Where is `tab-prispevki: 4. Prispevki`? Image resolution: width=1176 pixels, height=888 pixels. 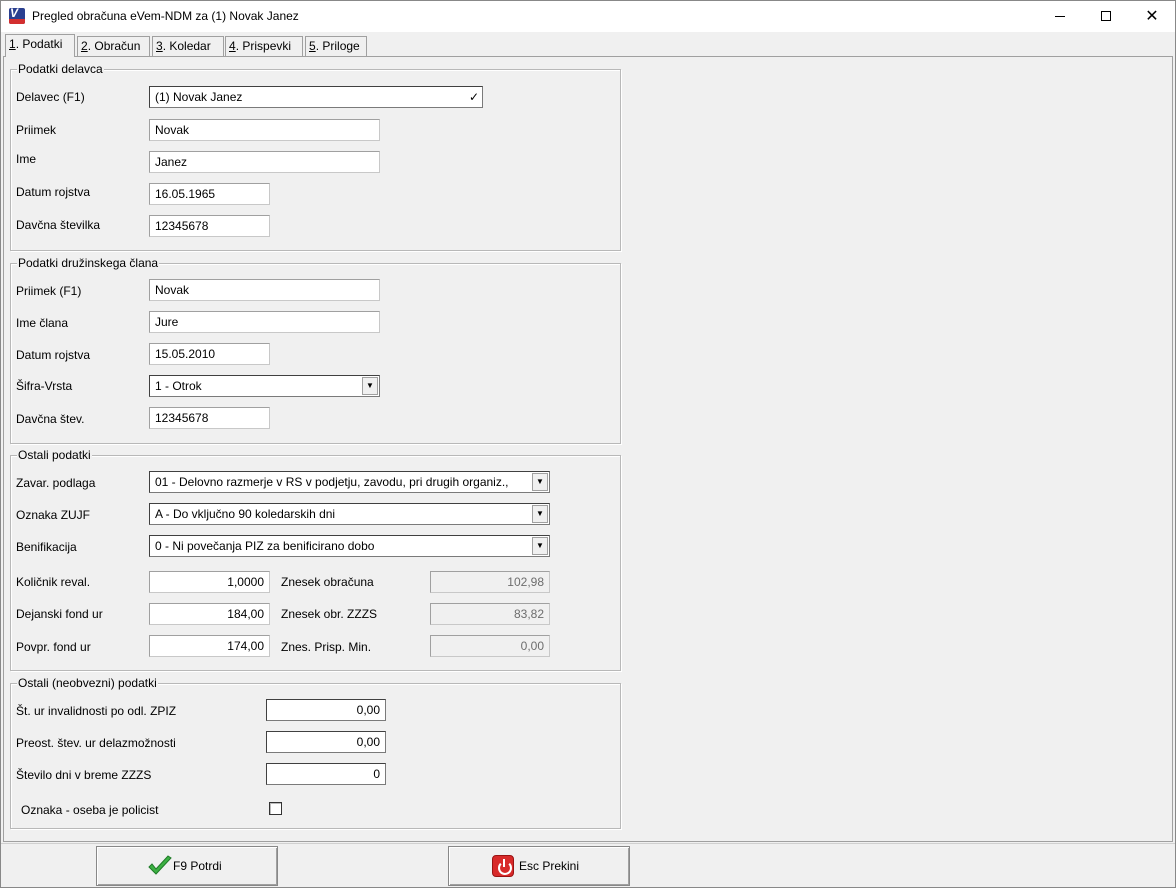 tab-prispevki: 4. Prispevki is located at coordinates (264, 46).